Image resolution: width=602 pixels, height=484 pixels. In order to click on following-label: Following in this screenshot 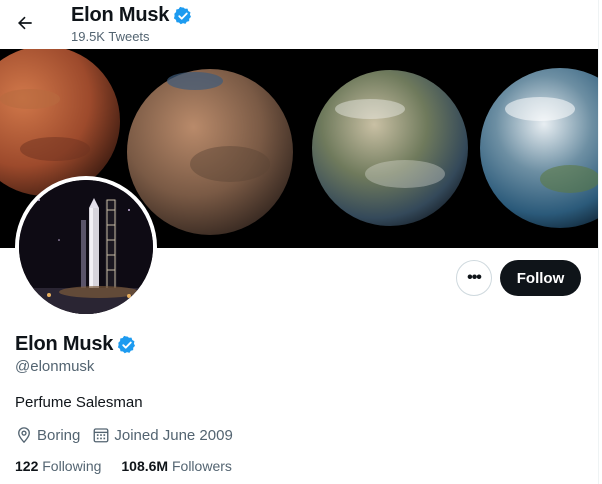, I will do `click(72, 466)`.